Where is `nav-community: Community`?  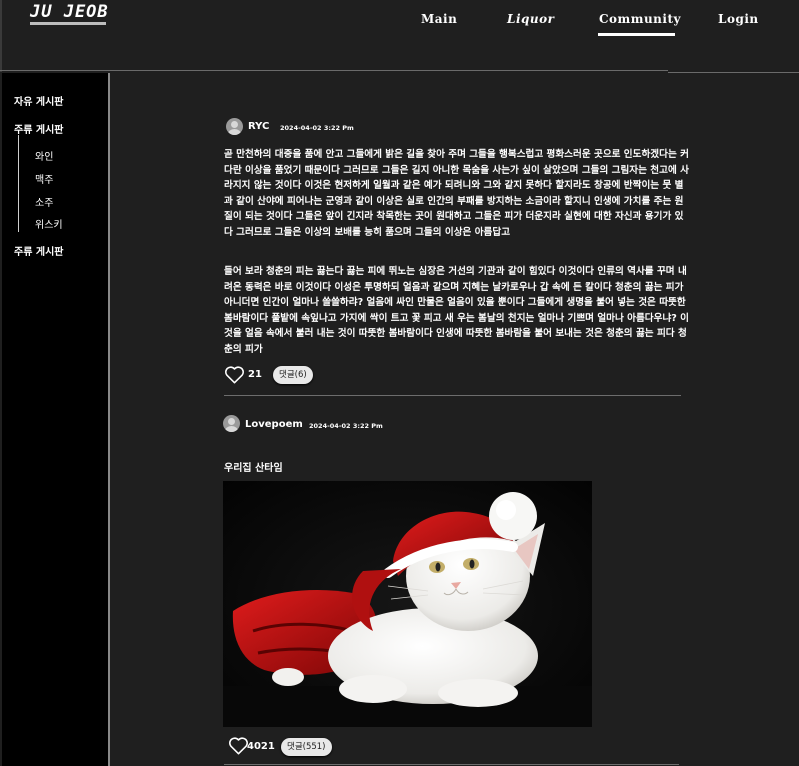 nav-community: Community is located at coordinates (640, 19).